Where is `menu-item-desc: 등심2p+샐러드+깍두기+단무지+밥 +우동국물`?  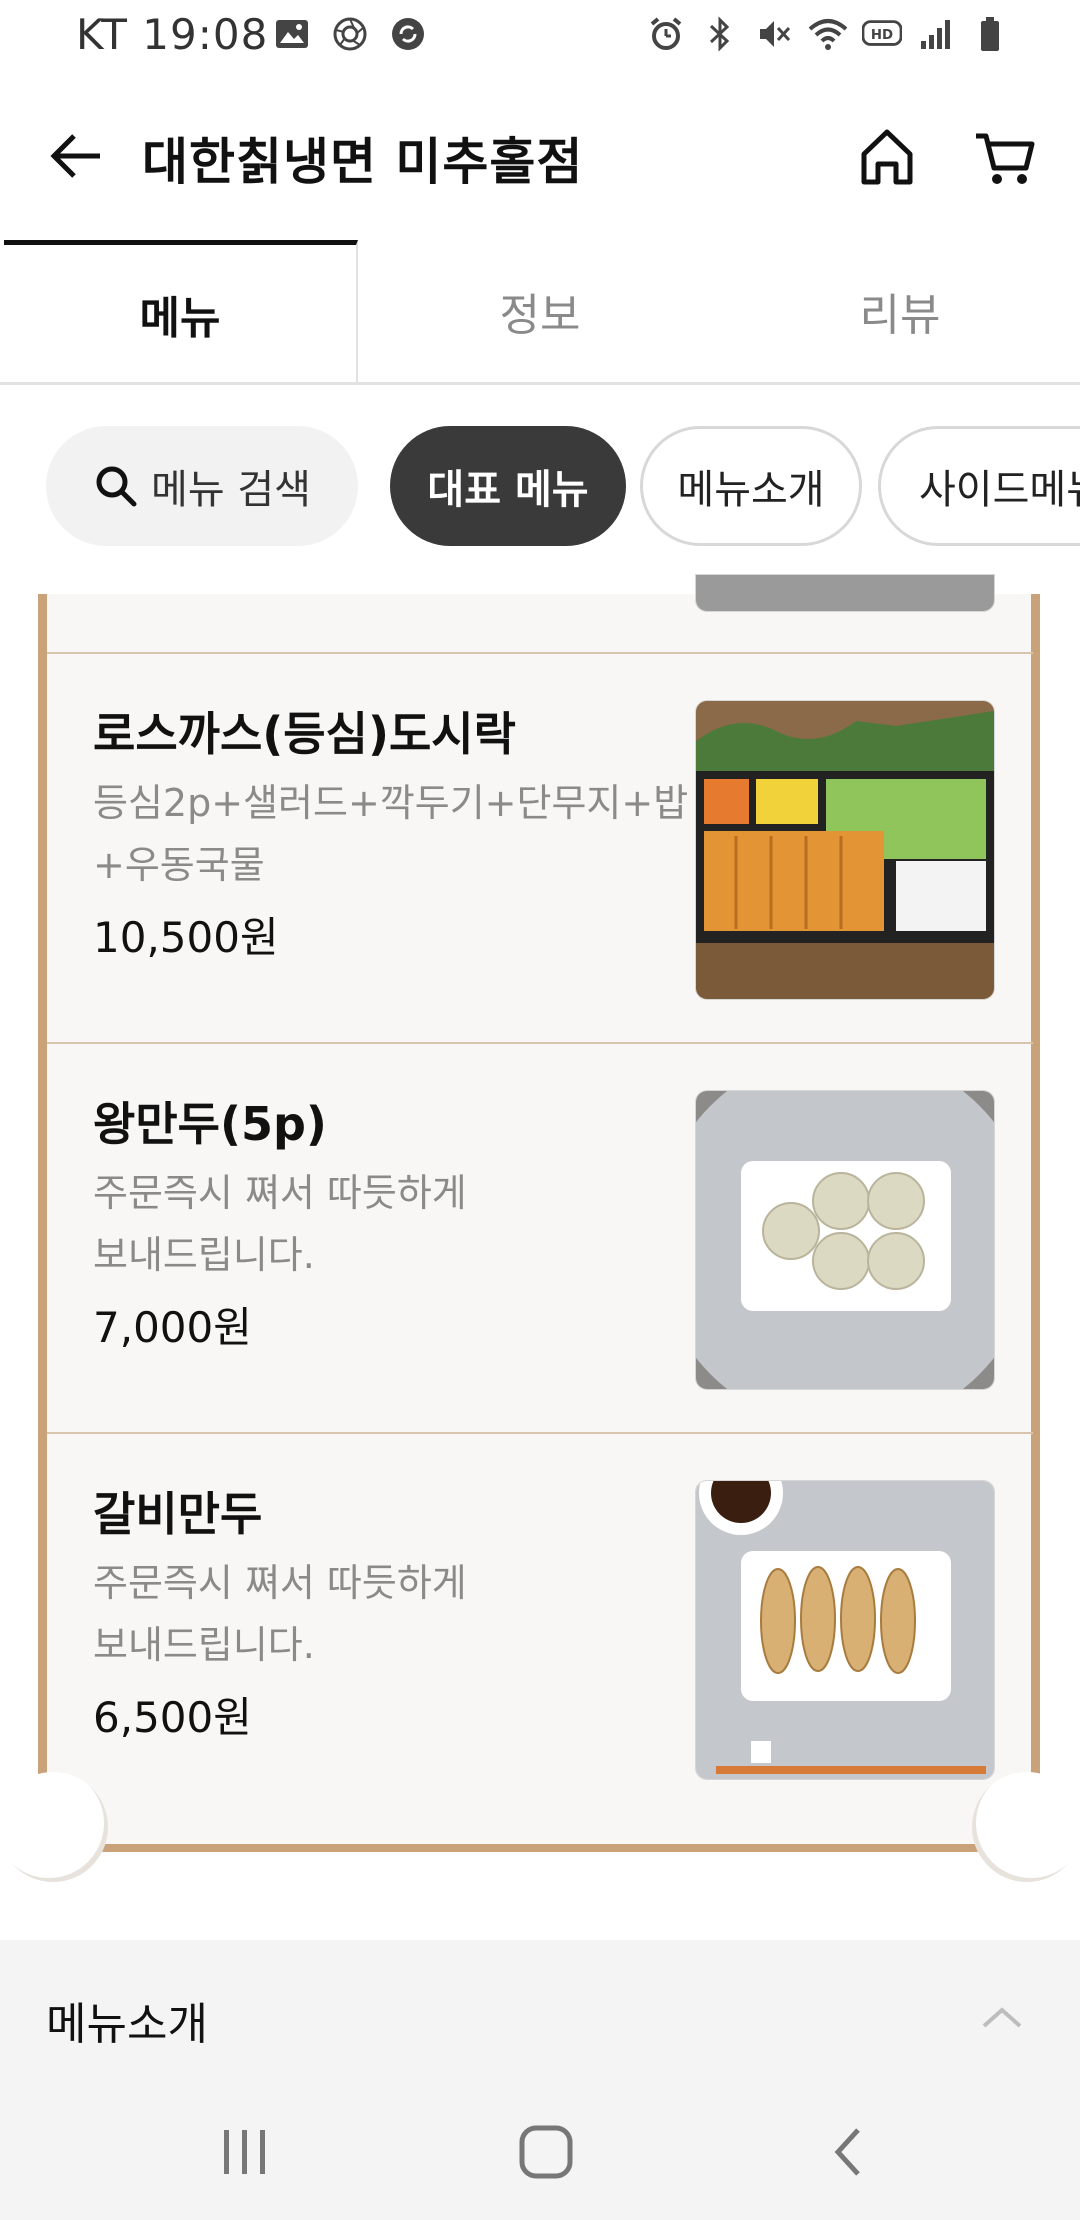
menu-item-desc: 등심2p+샐러드+깍두기+단무지+밥 +우동국물 is located at coordinates (393, 834).